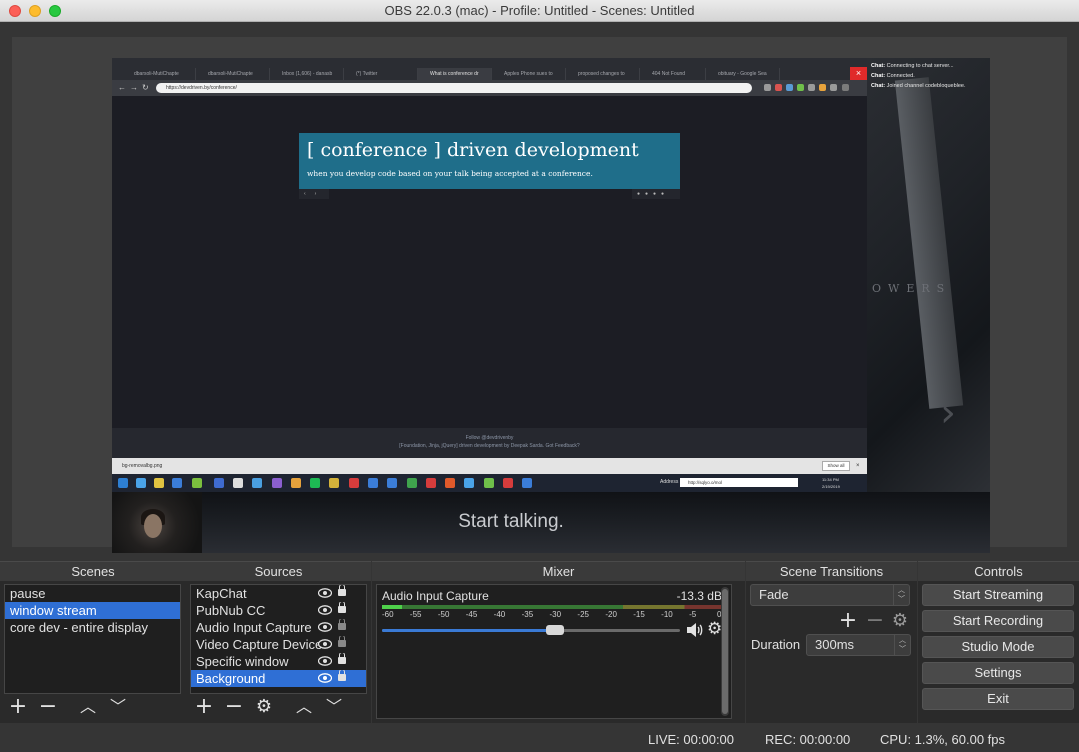 Image resolution: width=1079 pixels, height=752 pixels. I want to click on conference-title: [ conference ] driven development, so click(473, 150).